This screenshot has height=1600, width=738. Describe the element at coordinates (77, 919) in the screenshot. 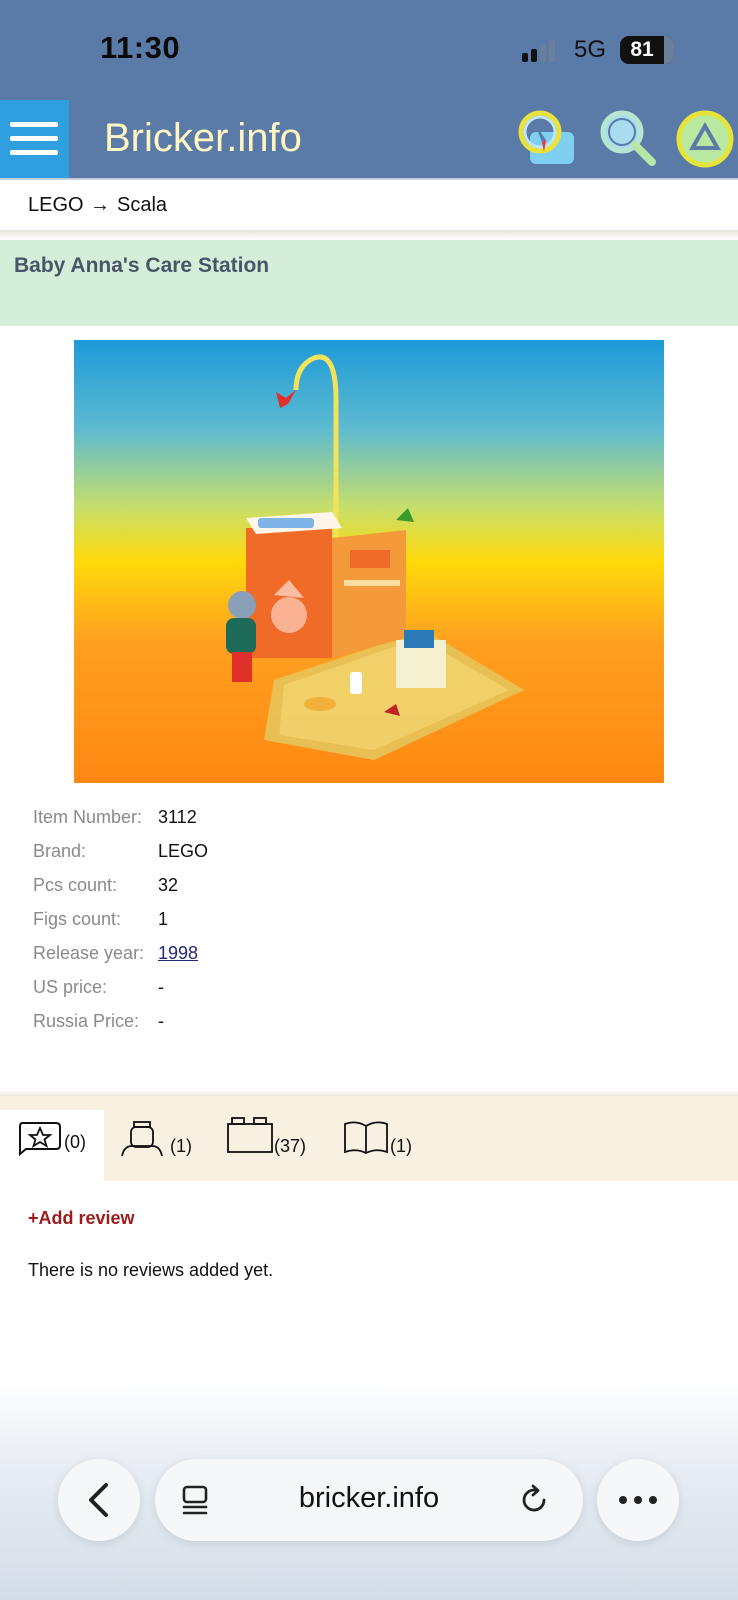

I see `spec-label: Figs count:` at that location.